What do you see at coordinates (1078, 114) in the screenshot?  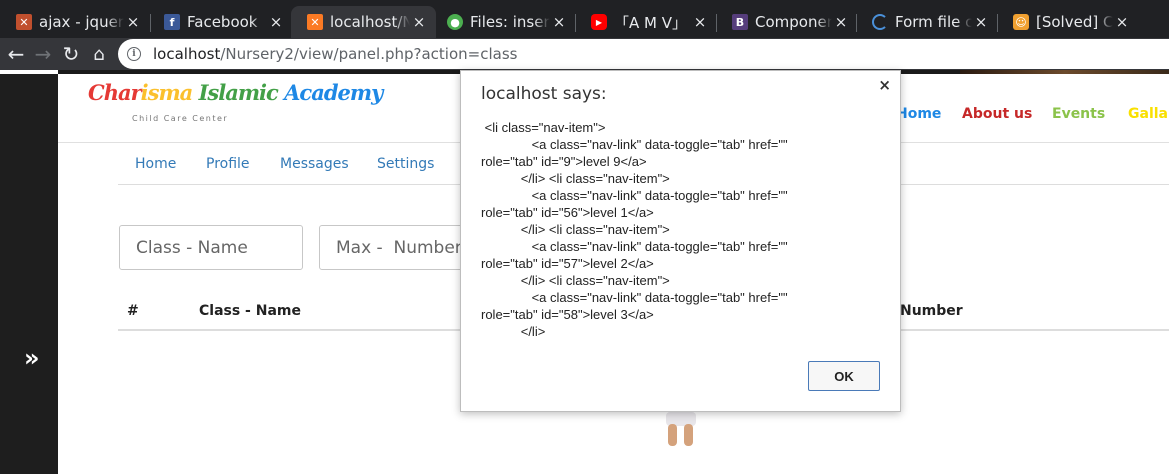 I see `nav-events-link: Events` at bounding box center [1078, 114].